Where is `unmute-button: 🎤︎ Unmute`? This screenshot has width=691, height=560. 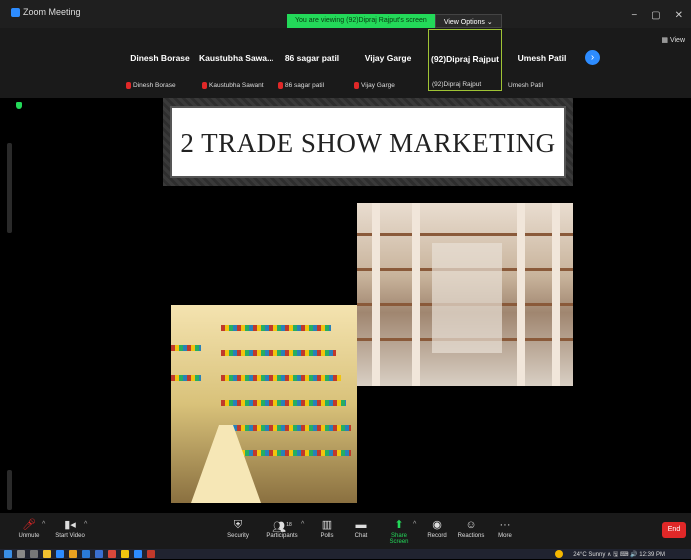
unmute-button: 🎤︎ Unmute is located at coordinates (29, 528).